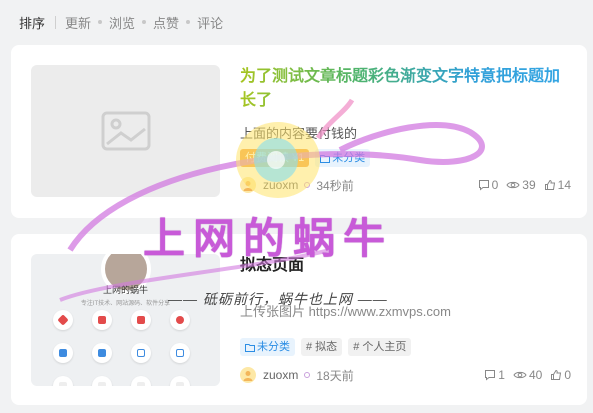 The width and height of the screenshot is (593, 413). I want to click on sort-title: 排序, so click(32, 23).